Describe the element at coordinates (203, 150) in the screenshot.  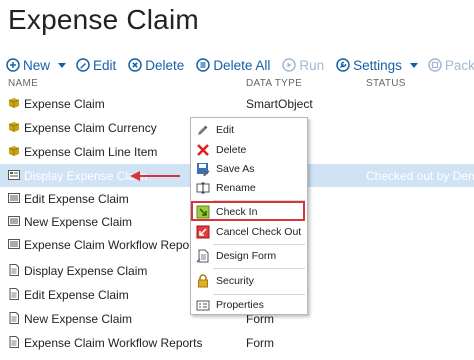
I see `red-x-icon` at that location.